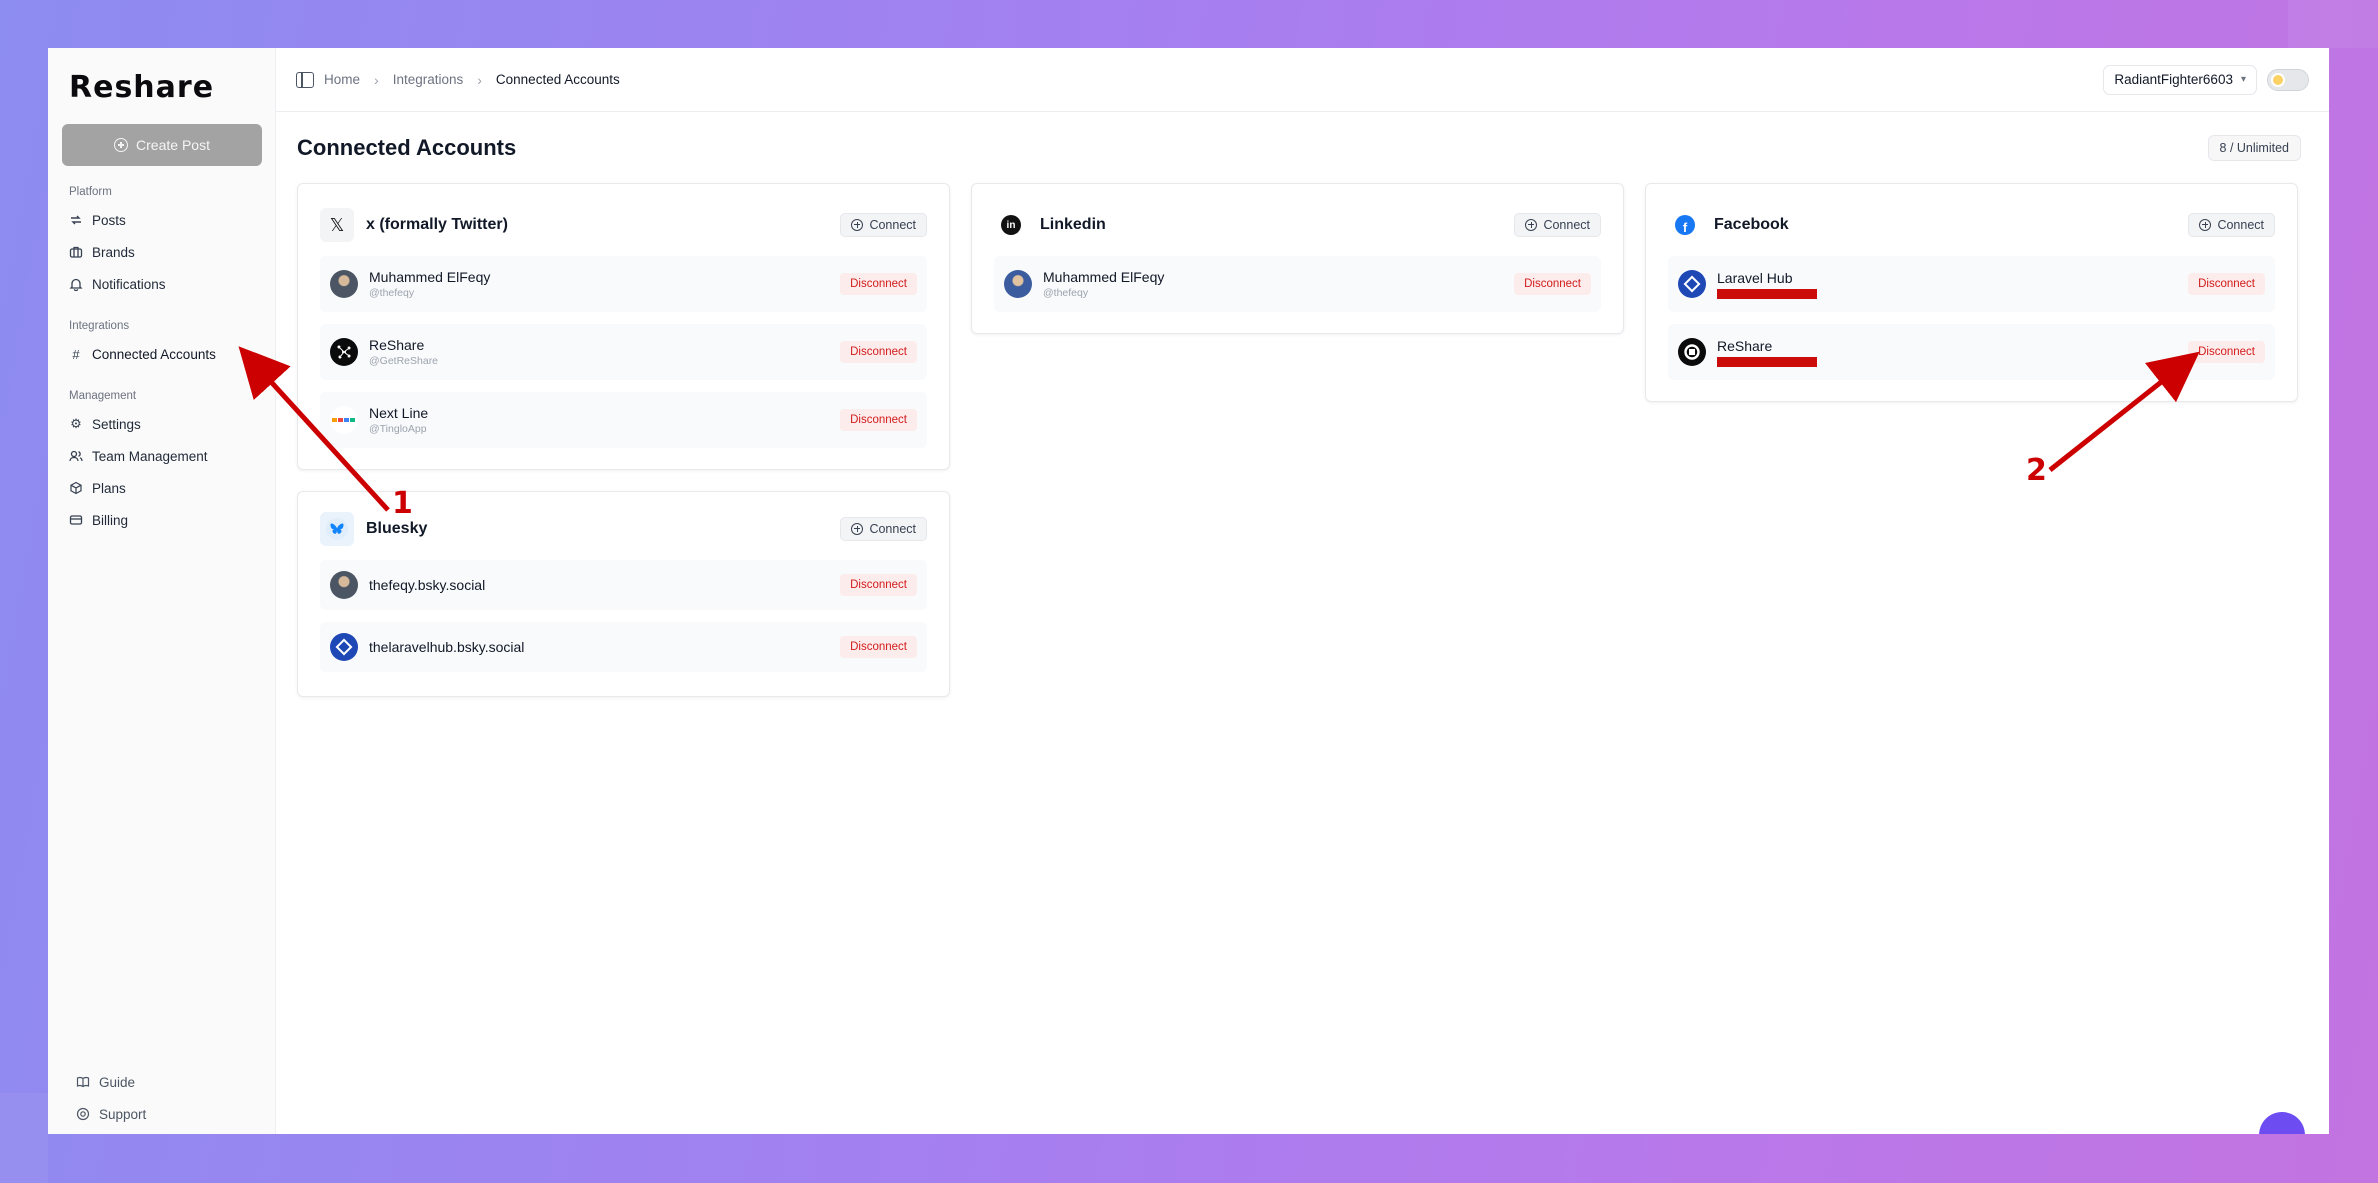  Describe the element at coordinates (1297, 225) in the screenshot. I see `card-header: in Linkedin Connect` at that location.